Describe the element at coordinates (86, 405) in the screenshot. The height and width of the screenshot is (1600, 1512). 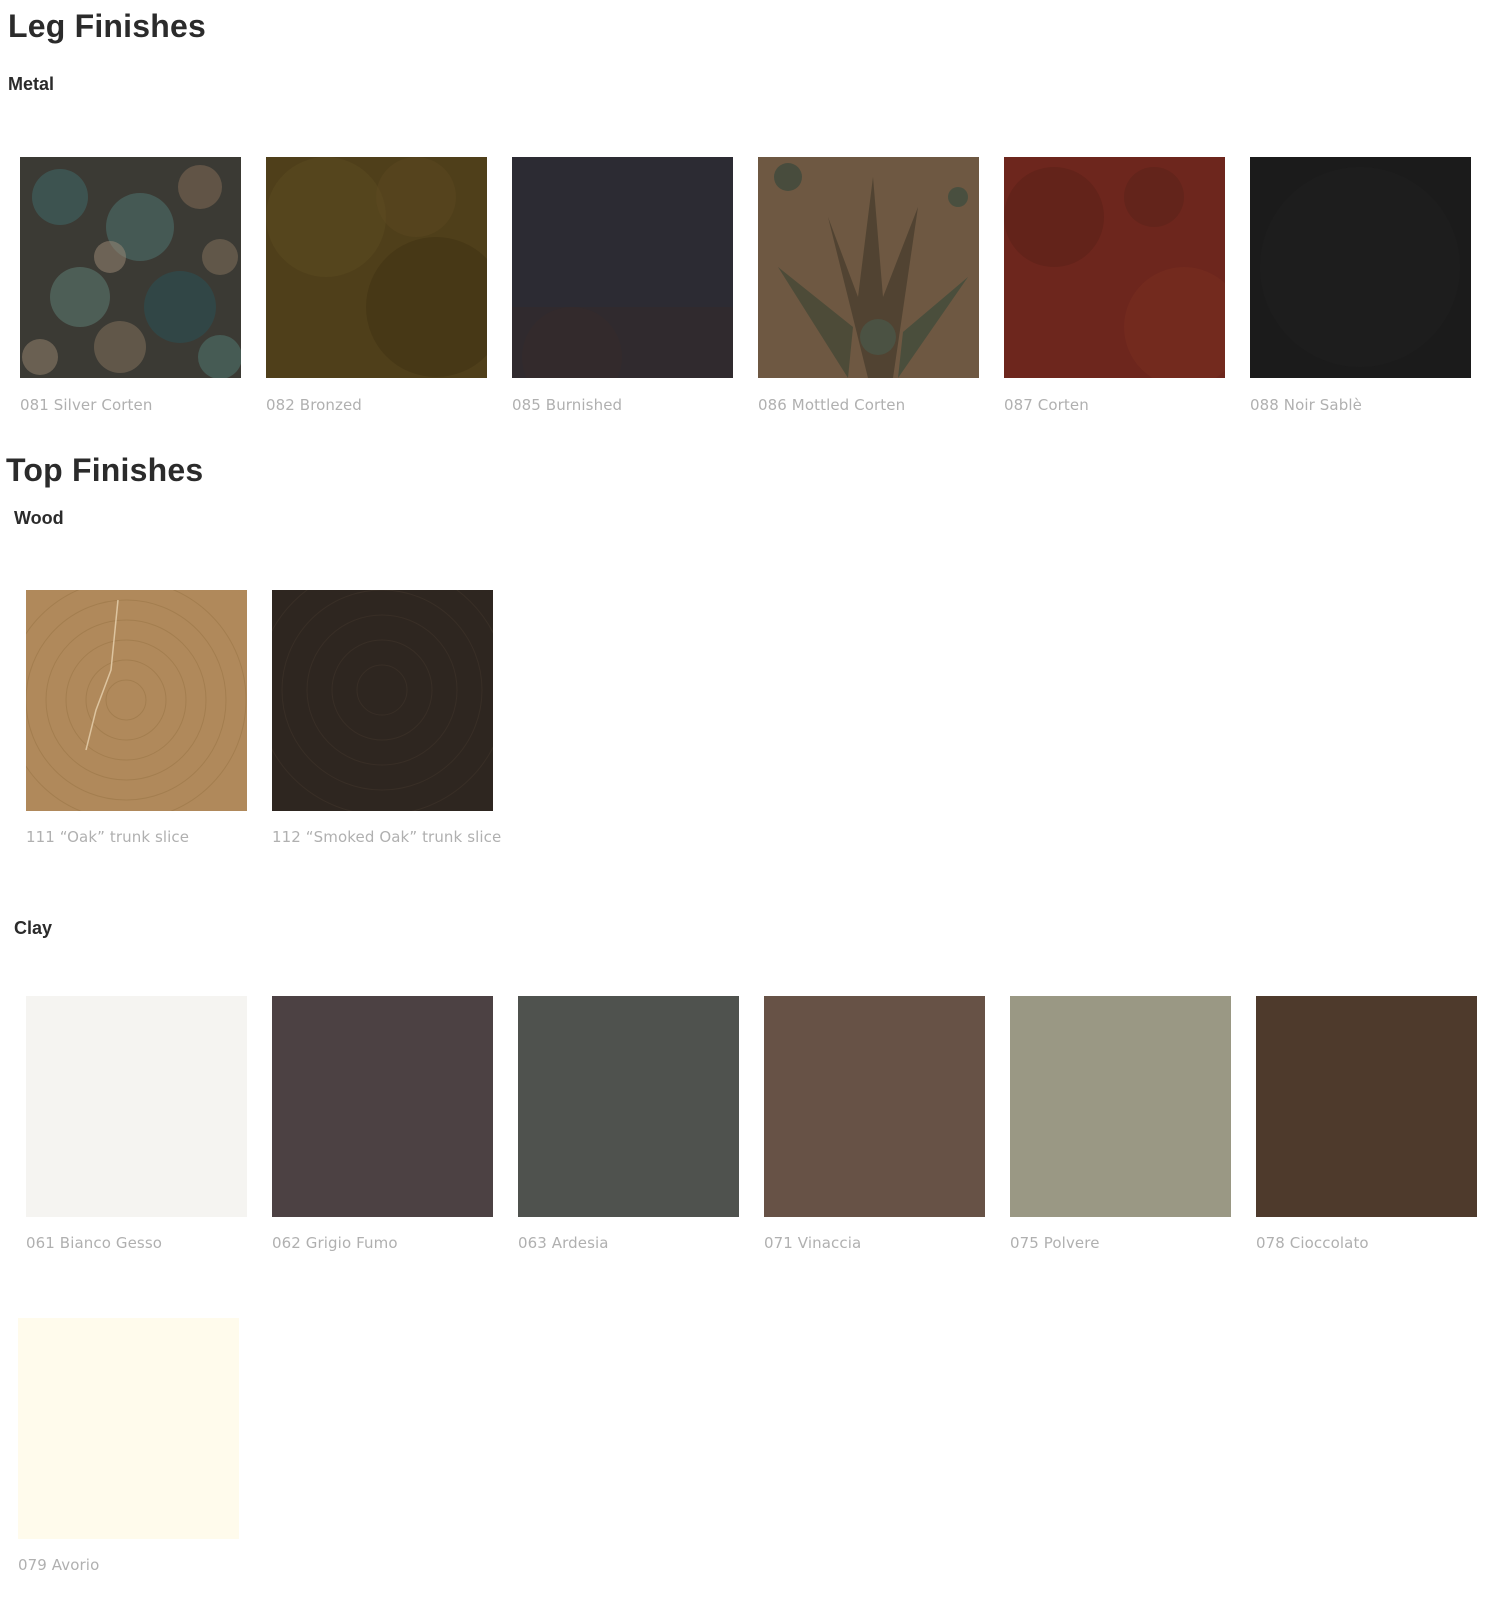
I see `swatch-label: 081 Silver Corten` at that location.